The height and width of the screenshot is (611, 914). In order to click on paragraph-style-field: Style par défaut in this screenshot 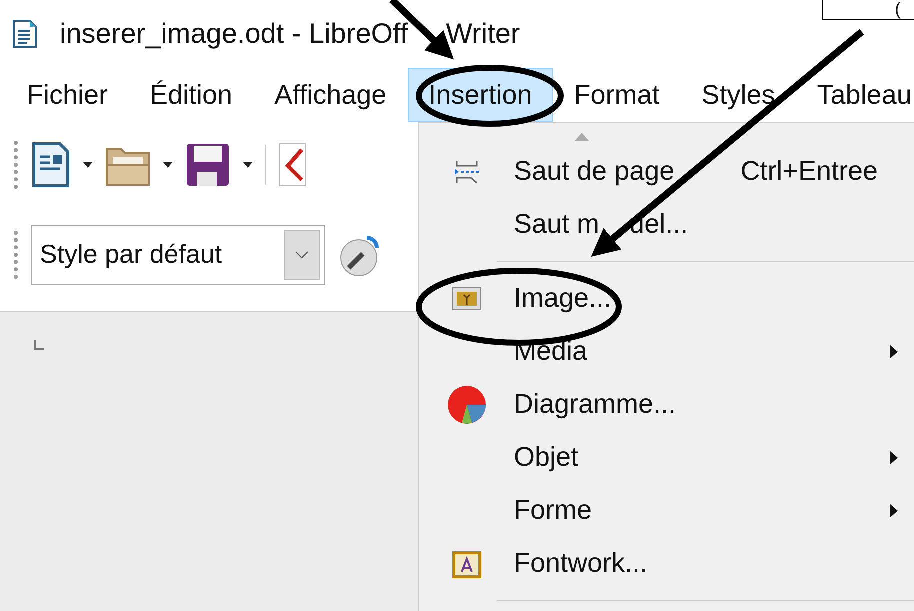, I will do `click(178, 254)`.